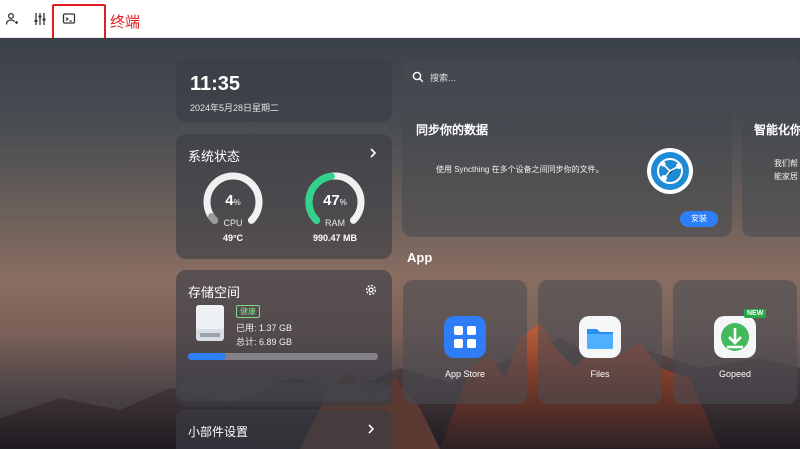 The image size is (800, 449). I want to click on app-tile-files: Files, so click(600, 342).